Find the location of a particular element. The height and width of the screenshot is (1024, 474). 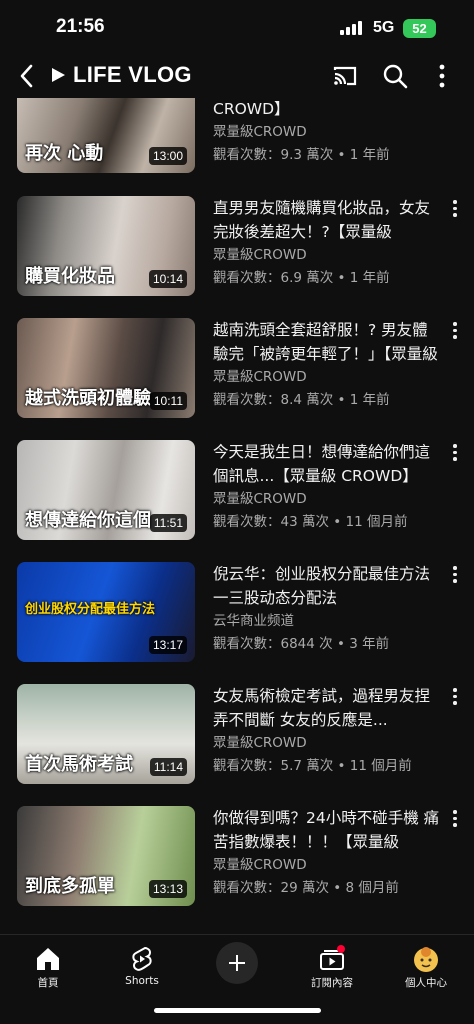

video-meta: 觀看次數：6844 次 • 3 年前 is located at coordinates (301, 644).